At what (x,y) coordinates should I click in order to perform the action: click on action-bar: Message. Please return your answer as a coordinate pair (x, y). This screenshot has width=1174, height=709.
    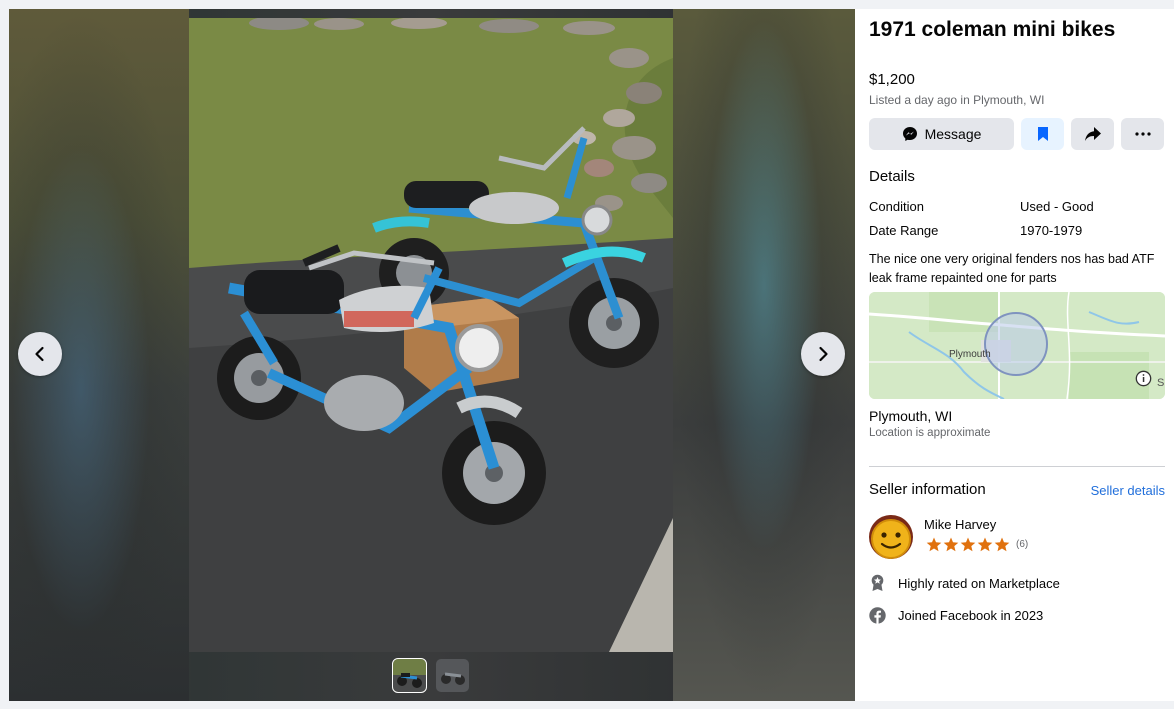
    Looking at the image, I should click on (1016, 134).